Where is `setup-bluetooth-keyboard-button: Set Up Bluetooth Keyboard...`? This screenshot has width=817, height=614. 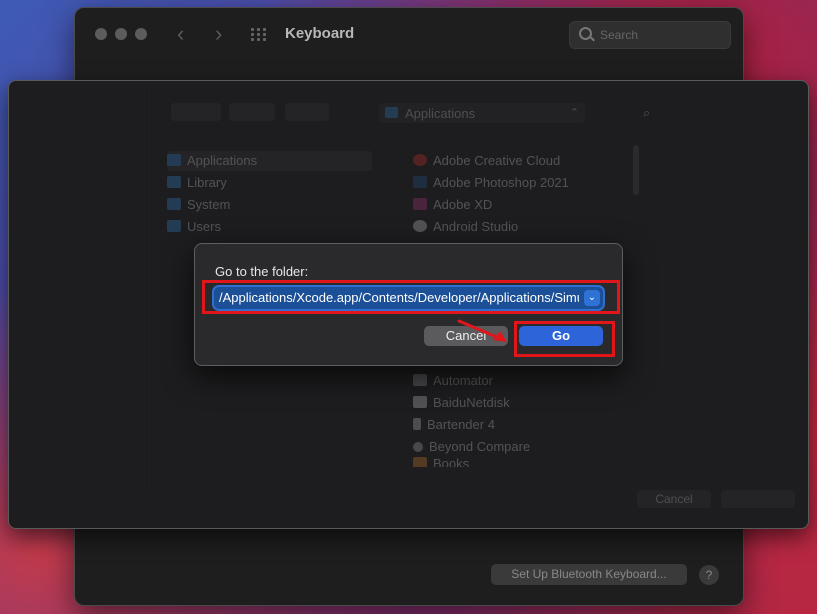 setup-bluetooth-keyboard-button: Set Up Bluetooth Keyboard... is located at coordinates (589, 574).